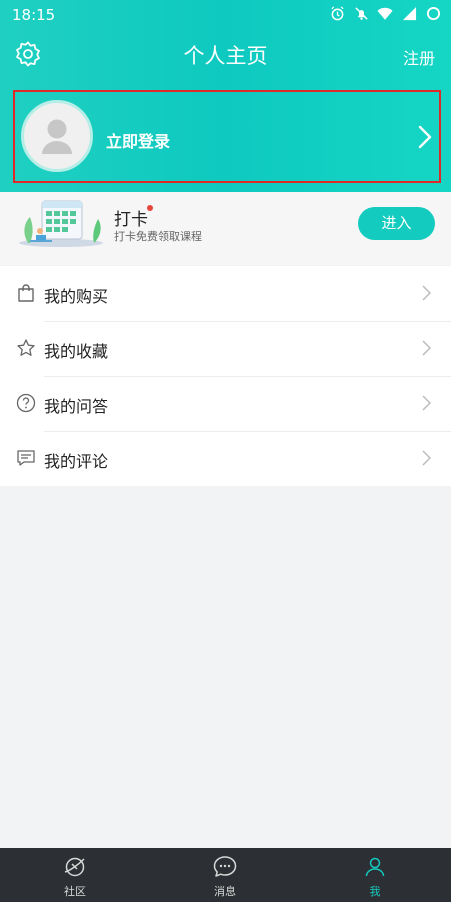 The image size is (451, 902). I want to click on tab-label: 社区, so click(75, 891).